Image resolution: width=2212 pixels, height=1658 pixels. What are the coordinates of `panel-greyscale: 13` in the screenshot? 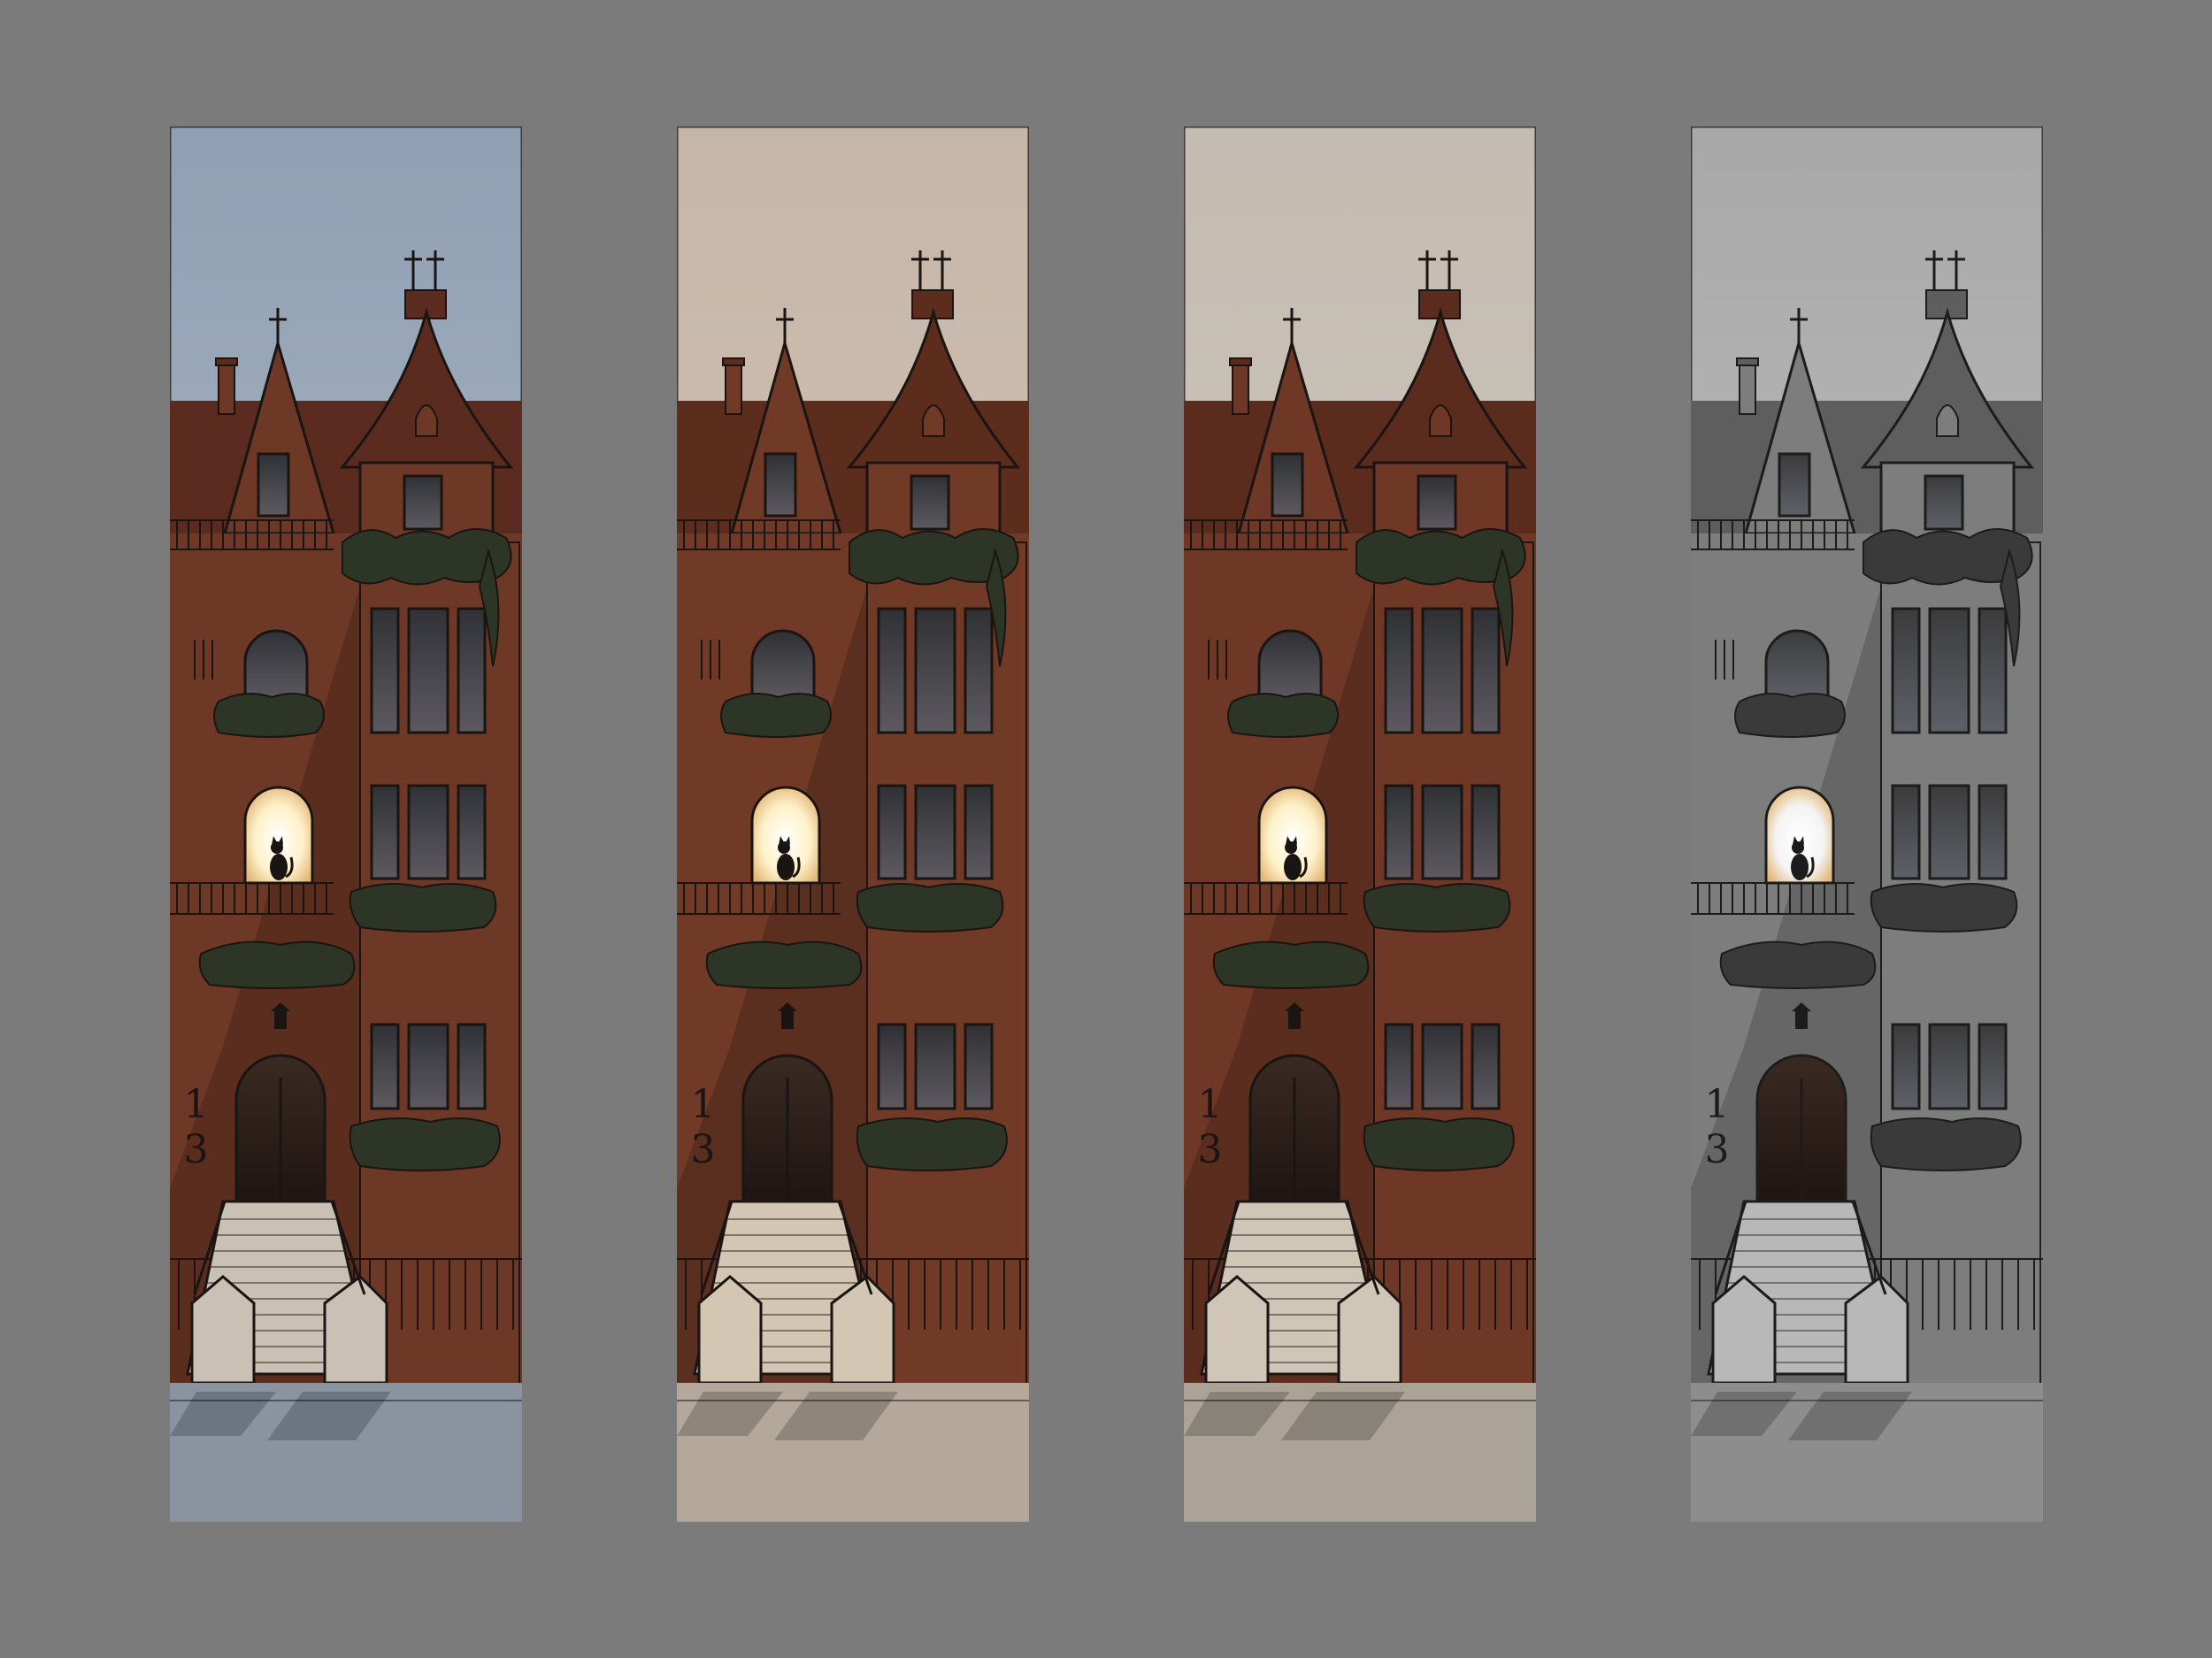 It's located at (1867, 825).